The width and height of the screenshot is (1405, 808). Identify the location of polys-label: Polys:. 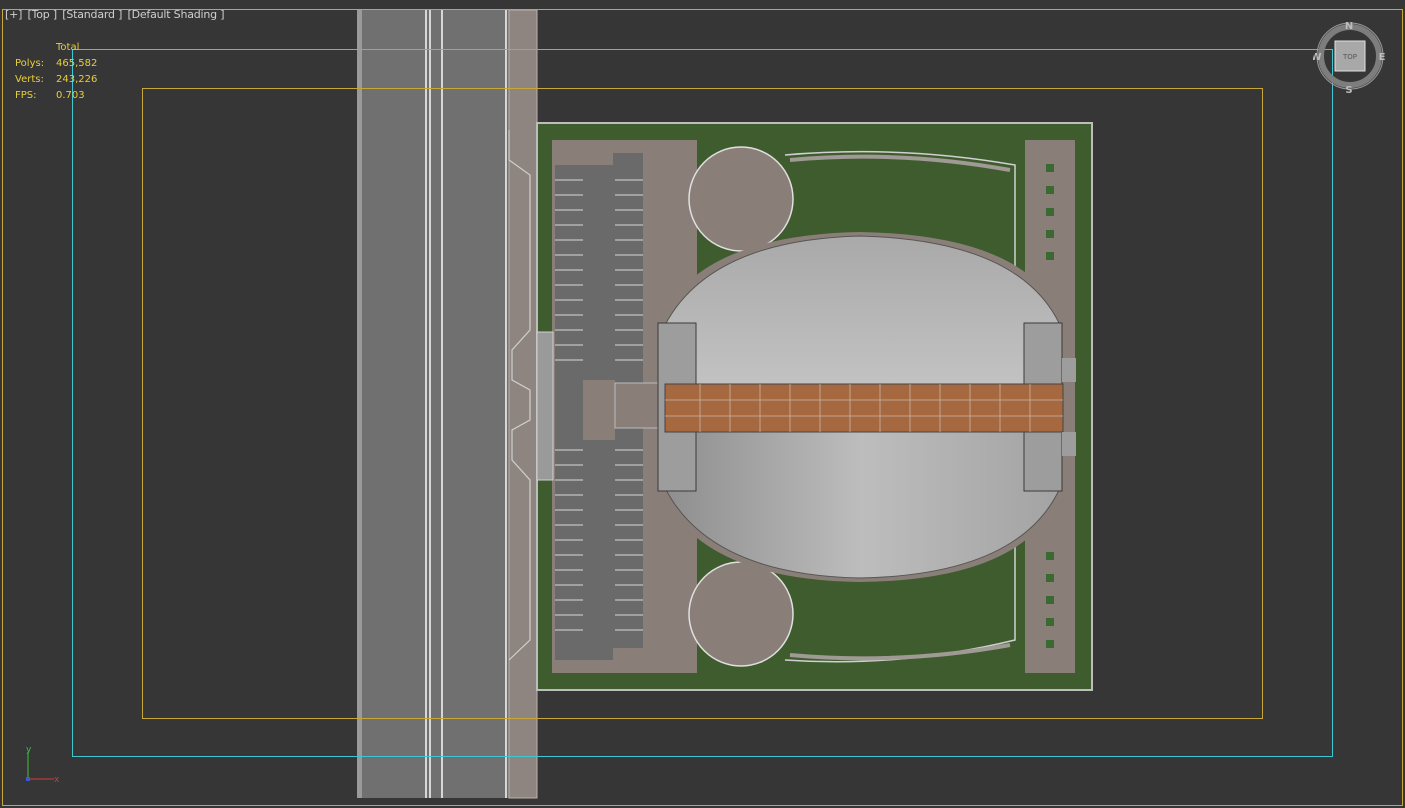
(30, 63).